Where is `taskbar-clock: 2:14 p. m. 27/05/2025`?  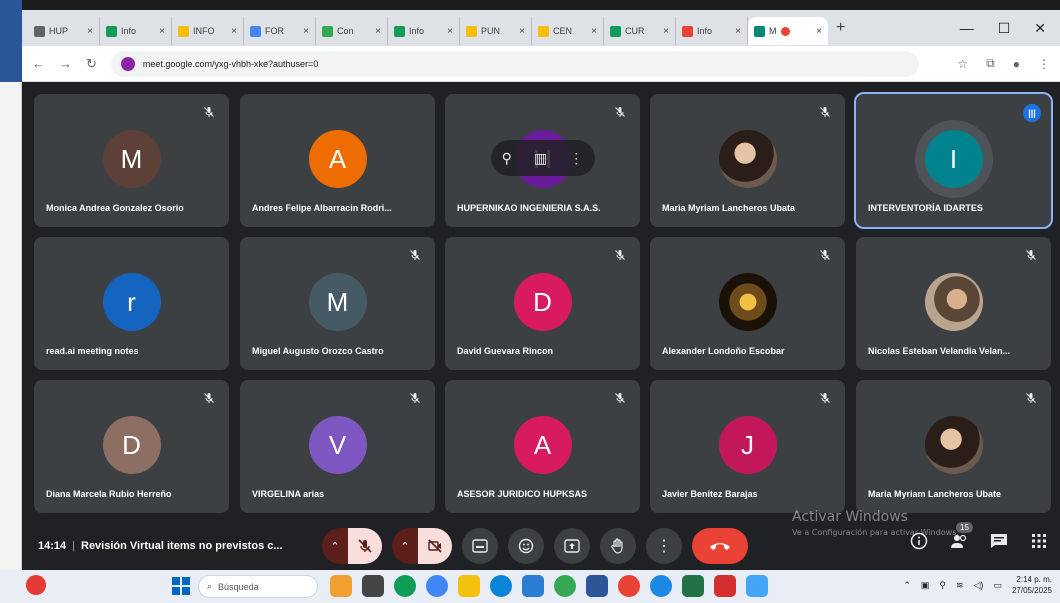
taskbar-clock: 2:14 p. m. 27/05/2025 is located at coordinates (1032, 585).